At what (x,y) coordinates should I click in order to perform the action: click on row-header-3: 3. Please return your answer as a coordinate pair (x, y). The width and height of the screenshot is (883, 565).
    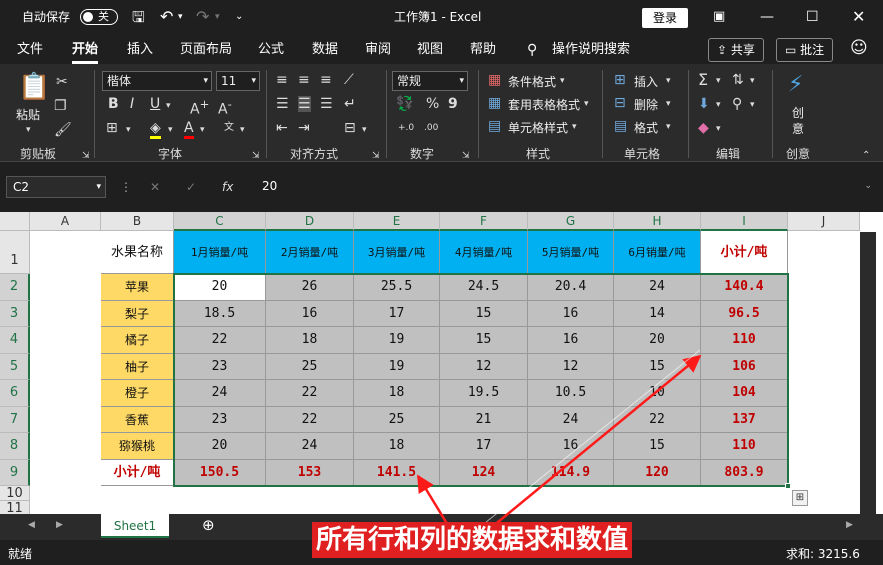
    Looking at the image, I should click on (15, 313).